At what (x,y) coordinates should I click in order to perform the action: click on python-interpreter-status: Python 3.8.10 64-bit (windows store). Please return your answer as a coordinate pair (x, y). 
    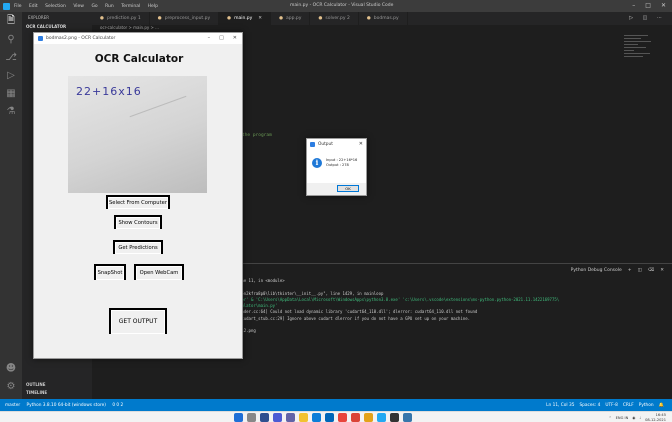
    Looking at the image, I should click on (66, 405).